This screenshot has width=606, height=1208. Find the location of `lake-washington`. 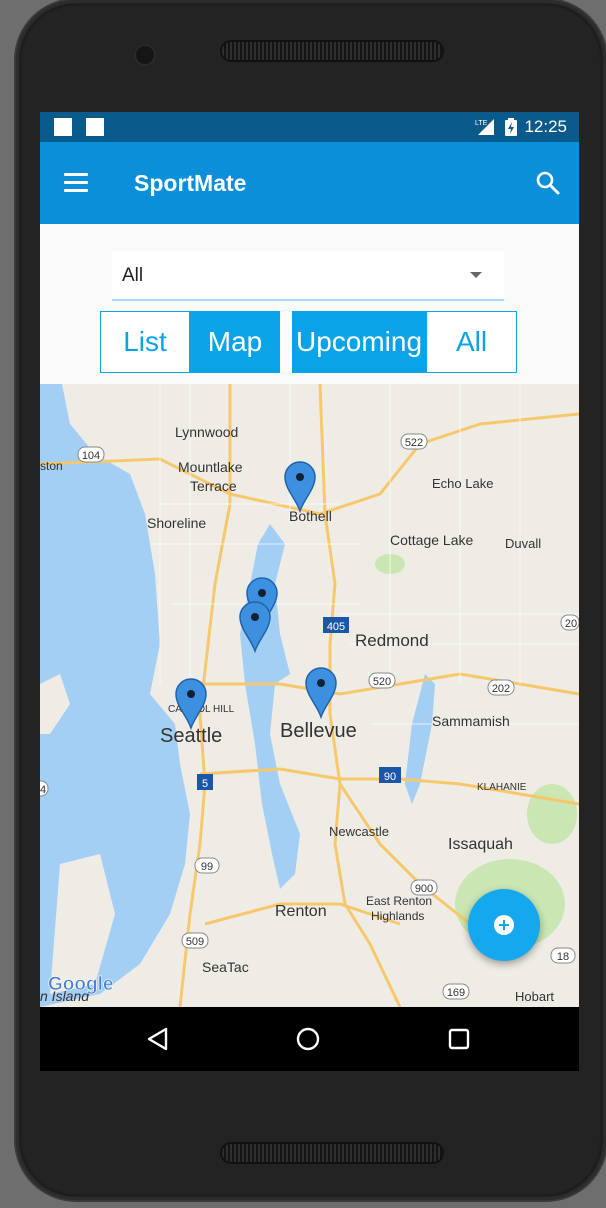

lake-washington is located at coordinates (270, 706).